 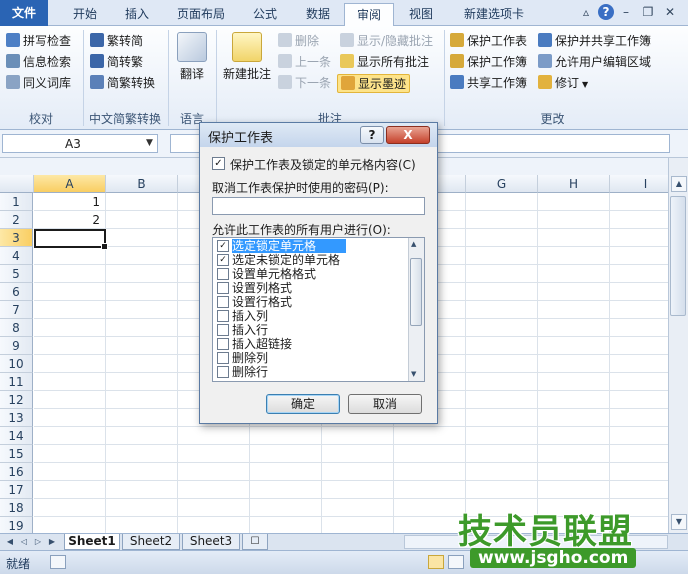 What do you see at coordinates (298, 41) in the screenshot?
I see `delete-comment-button: 删除` at bounding box center [298, 41].